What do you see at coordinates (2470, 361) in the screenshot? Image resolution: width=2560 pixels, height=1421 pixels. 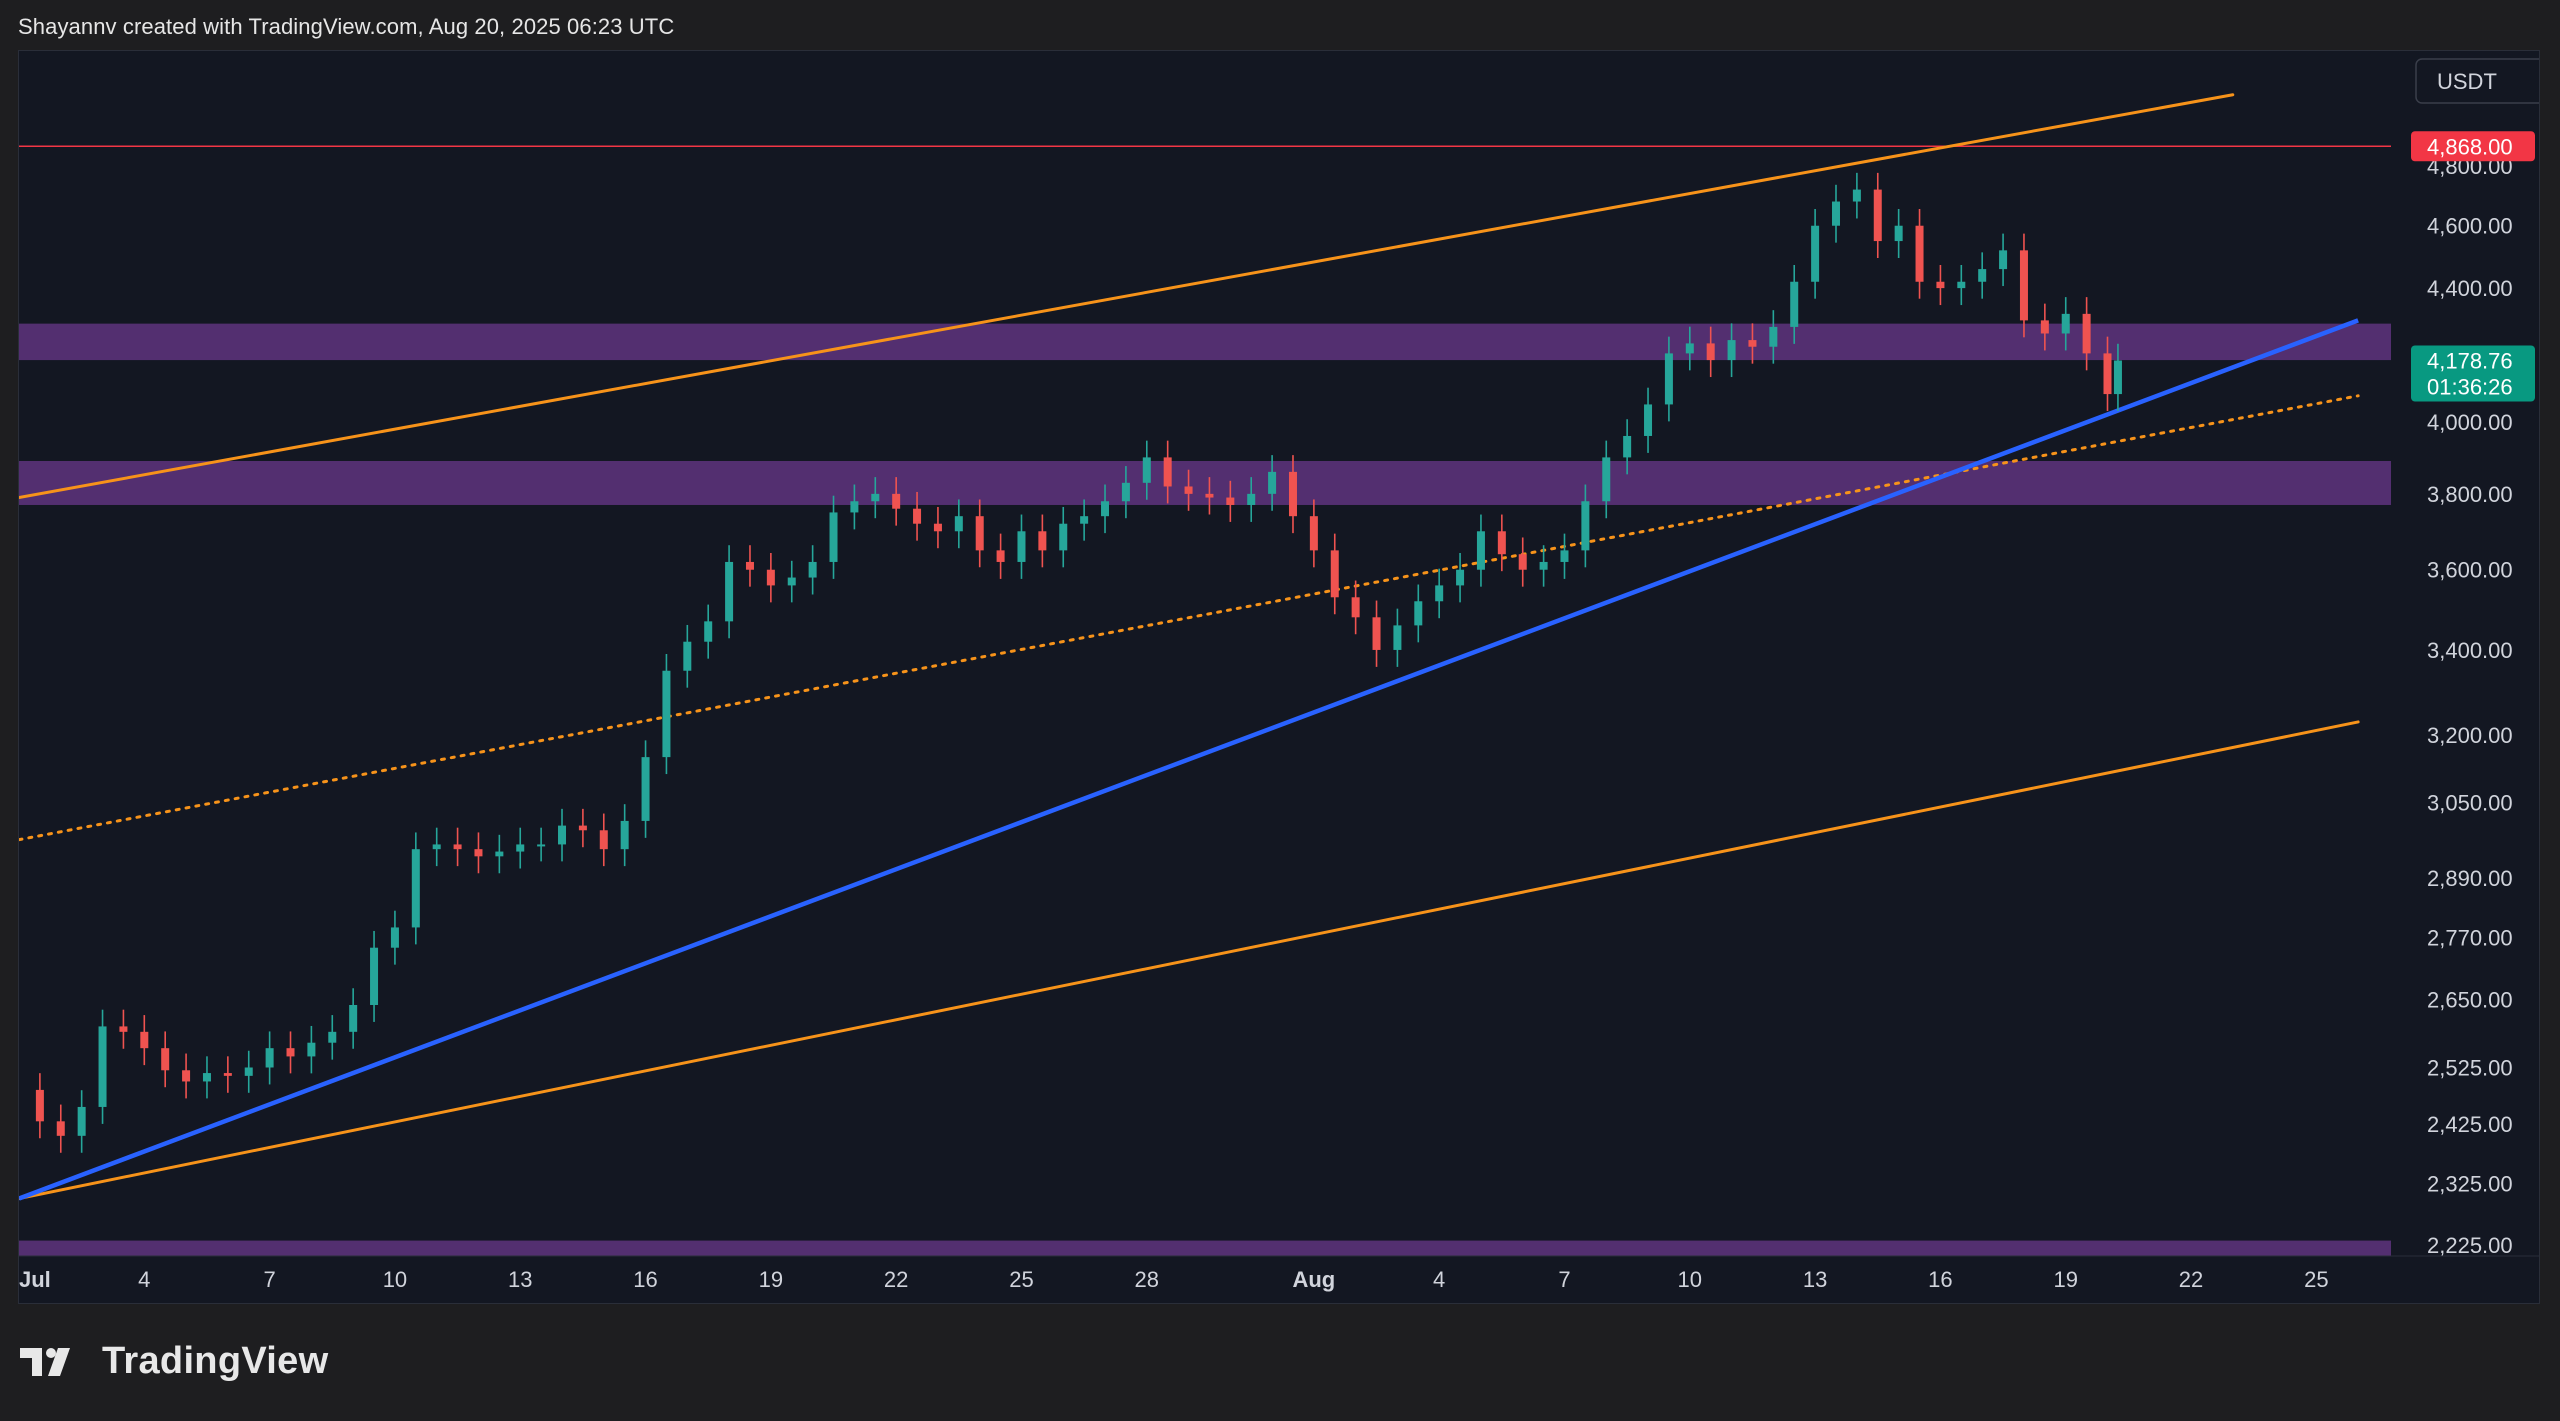 I see `last-price-text: 4,178.76` at bounding box center [2470, 361].